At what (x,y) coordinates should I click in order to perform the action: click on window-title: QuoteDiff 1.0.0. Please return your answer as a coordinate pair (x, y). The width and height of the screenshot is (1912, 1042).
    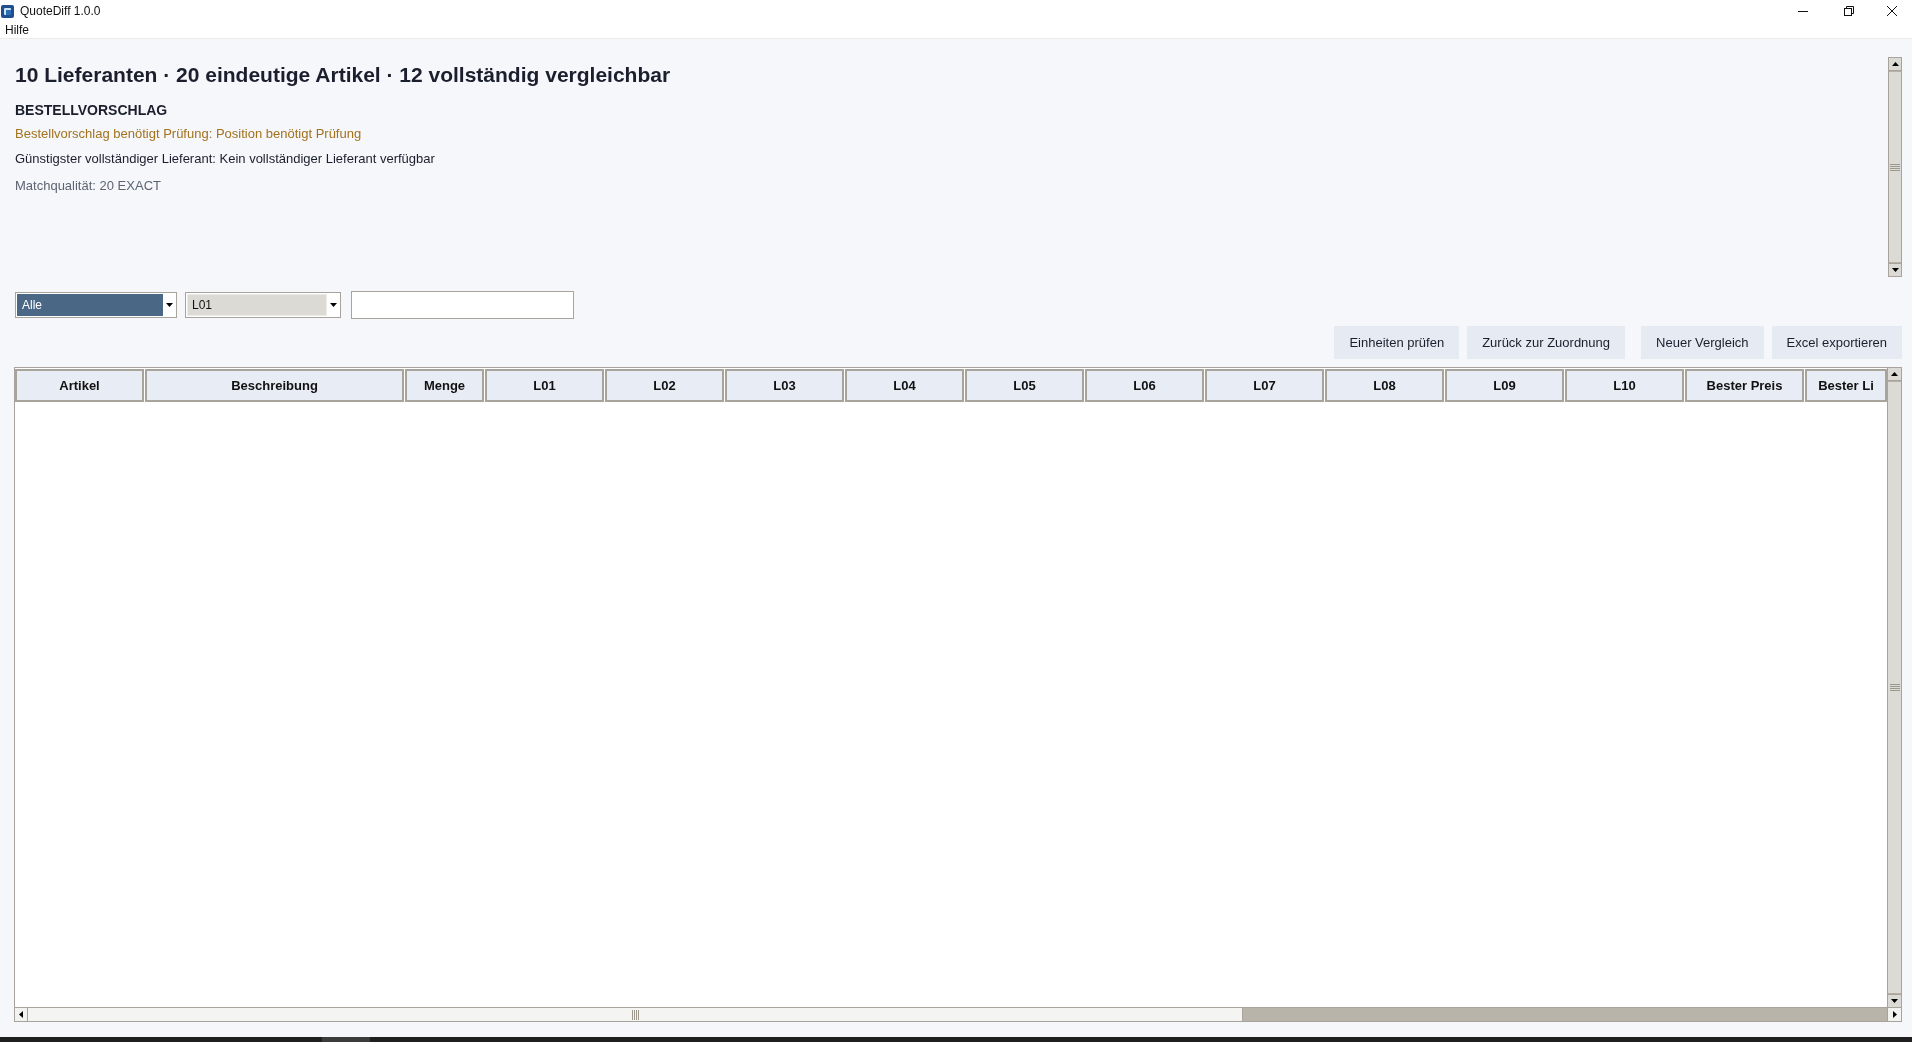
    Looking at the image, I should click on (60, 11).